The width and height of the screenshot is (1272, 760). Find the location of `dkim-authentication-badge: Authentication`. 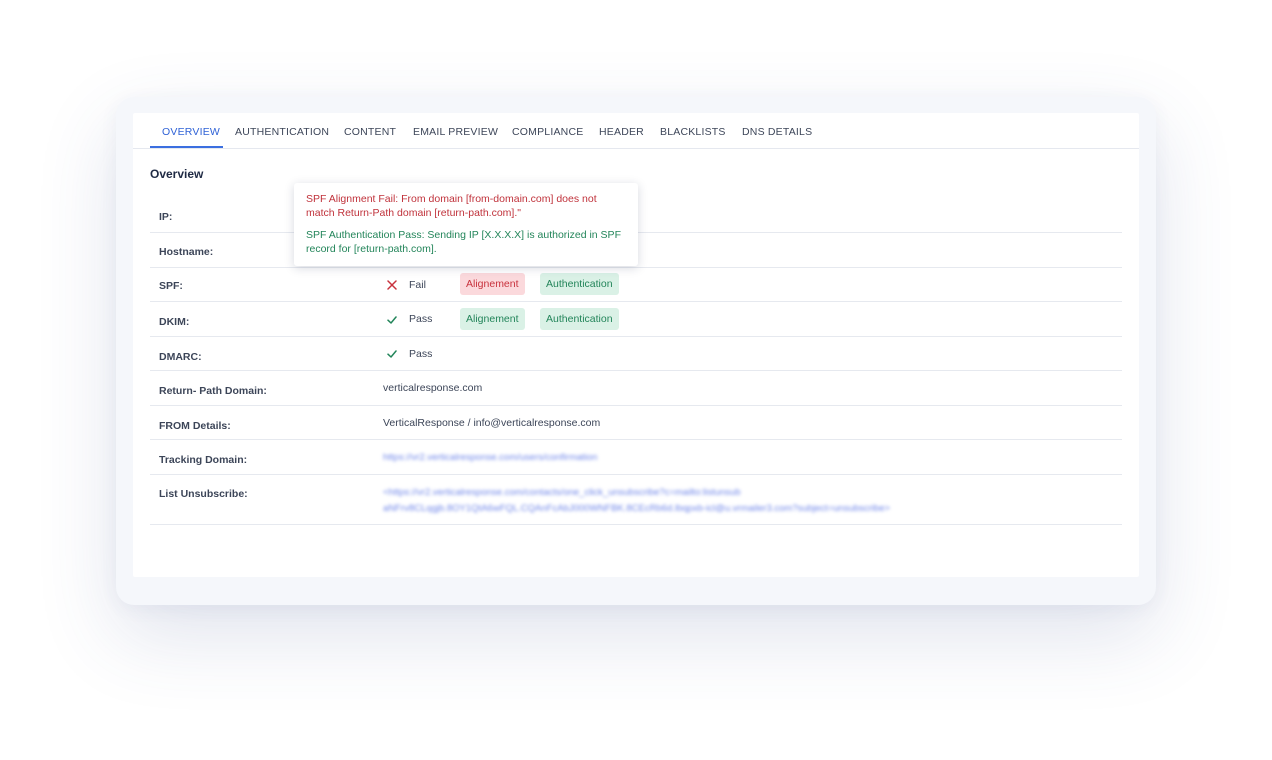

dkim-authentication-badge: Authentication is located at coordinates (579, 319).